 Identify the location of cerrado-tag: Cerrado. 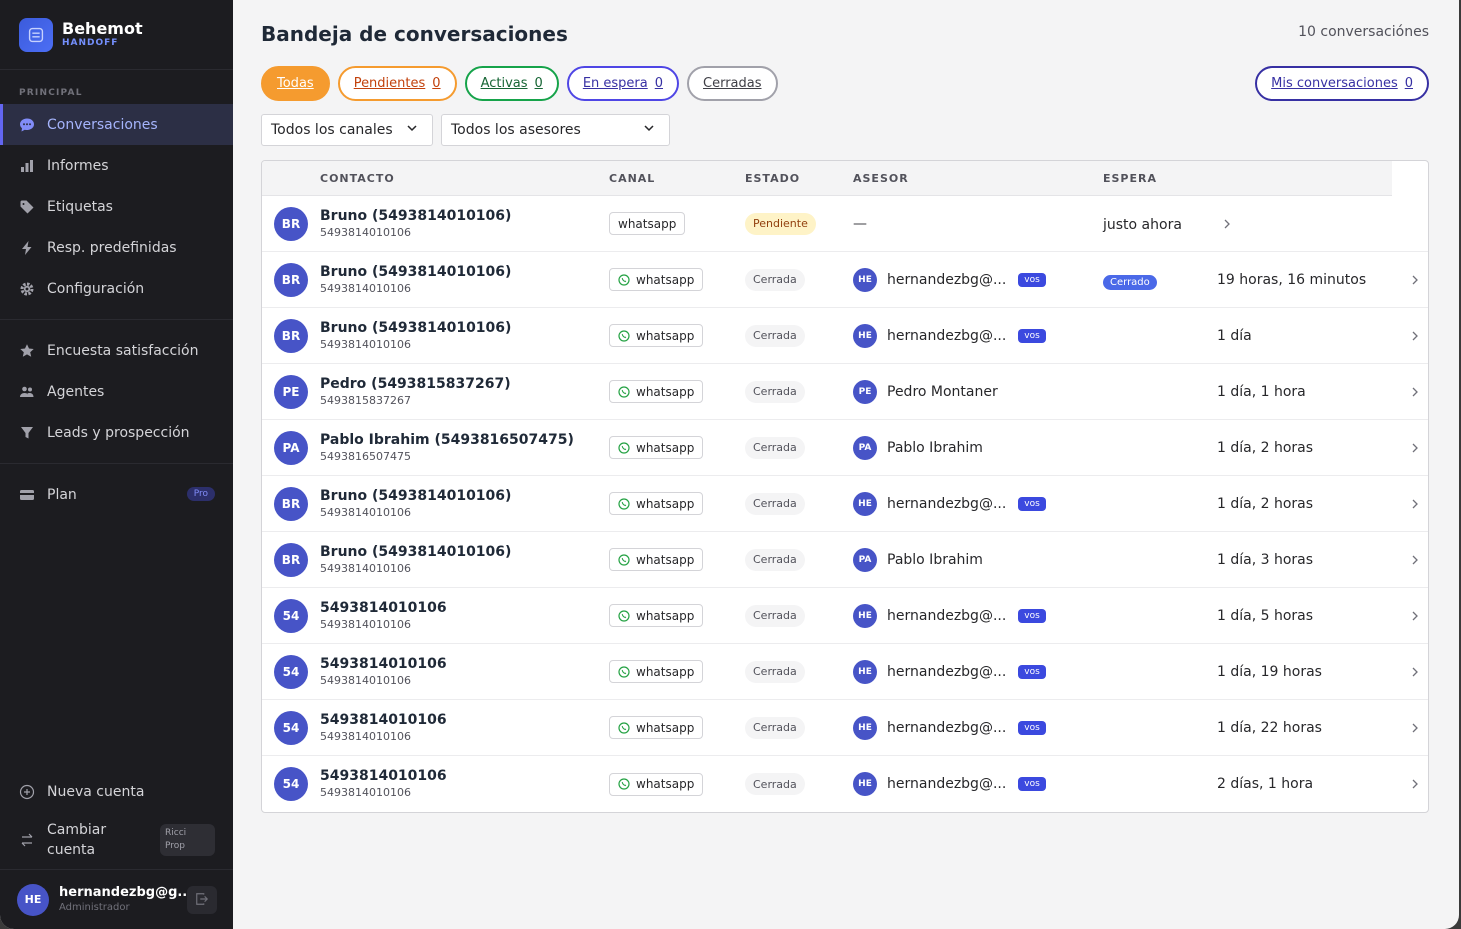
(1130, 282).